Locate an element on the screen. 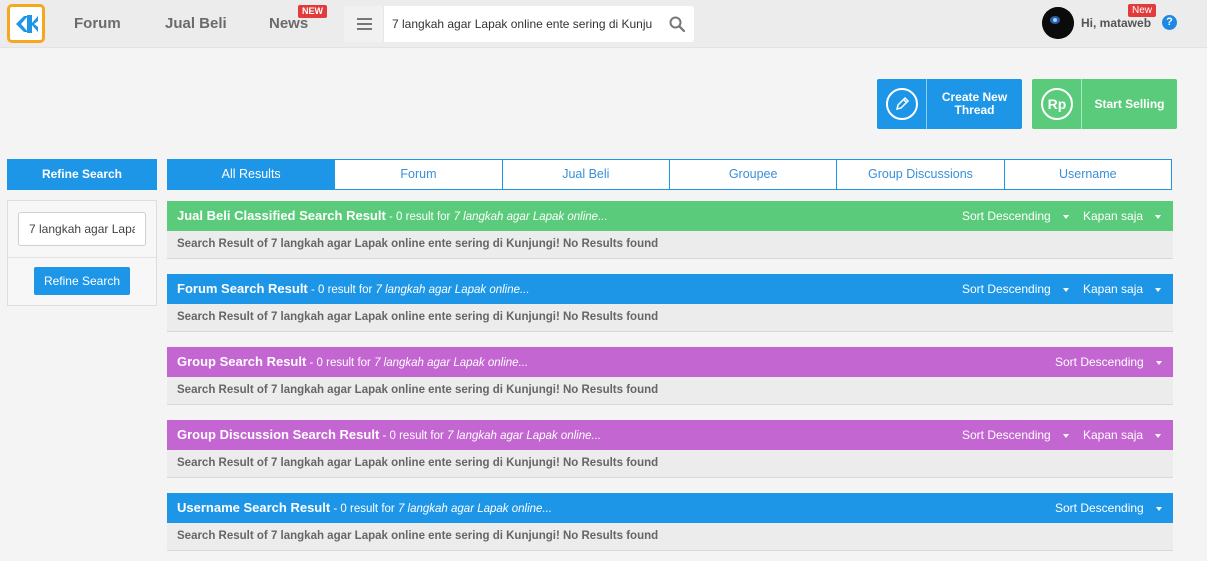 This screenshot has width=1207, height=561. help-icon: ? is located at coordinates (1169, 22).